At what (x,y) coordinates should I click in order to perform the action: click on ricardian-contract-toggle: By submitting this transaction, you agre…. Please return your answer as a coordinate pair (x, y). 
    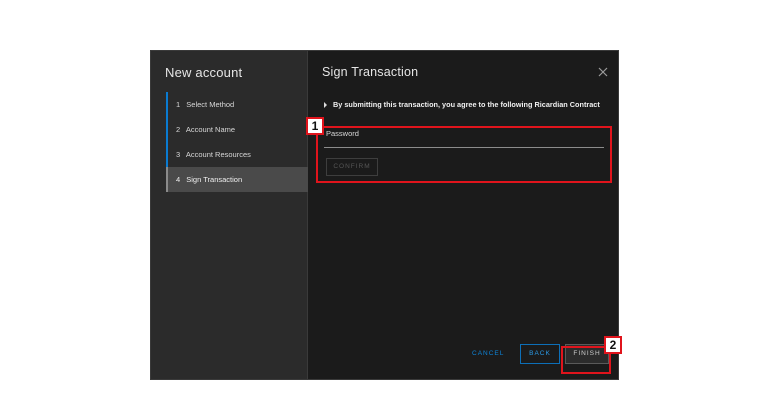
    Looking at the image, I should click on (462, 104).